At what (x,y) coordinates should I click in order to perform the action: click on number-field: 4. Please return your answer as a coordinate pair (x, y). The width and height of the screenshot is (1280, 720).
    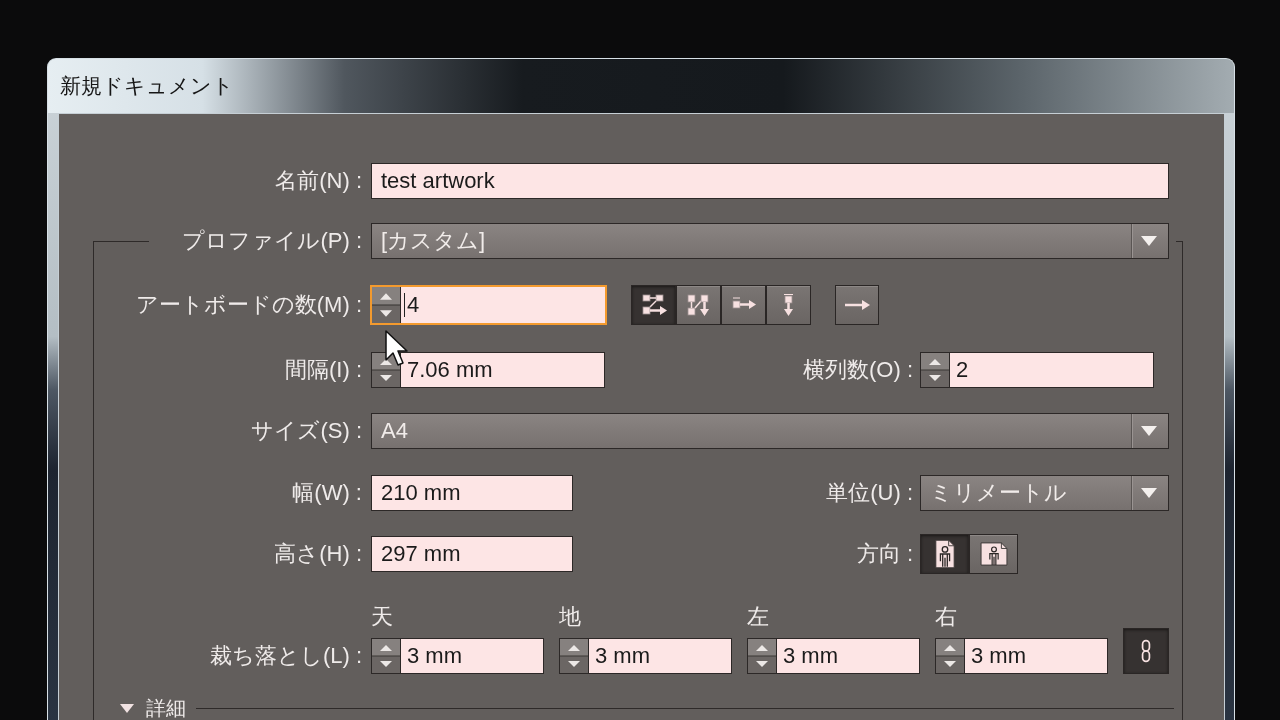
    Looking at the image, I should click on (488, 305).